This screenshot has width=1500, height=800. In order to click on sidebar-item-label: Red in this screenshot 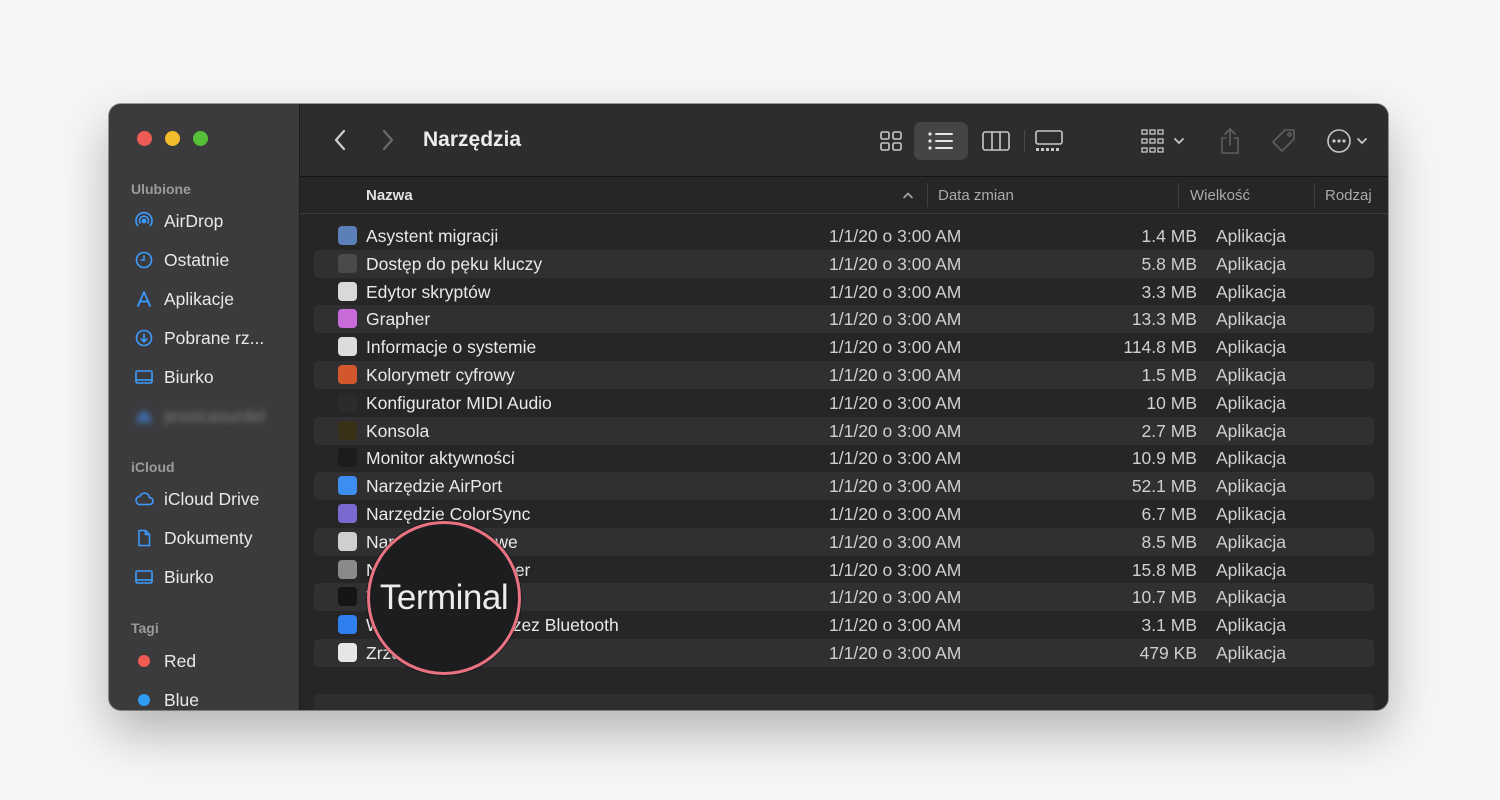, I will do `click(180, 660)`.